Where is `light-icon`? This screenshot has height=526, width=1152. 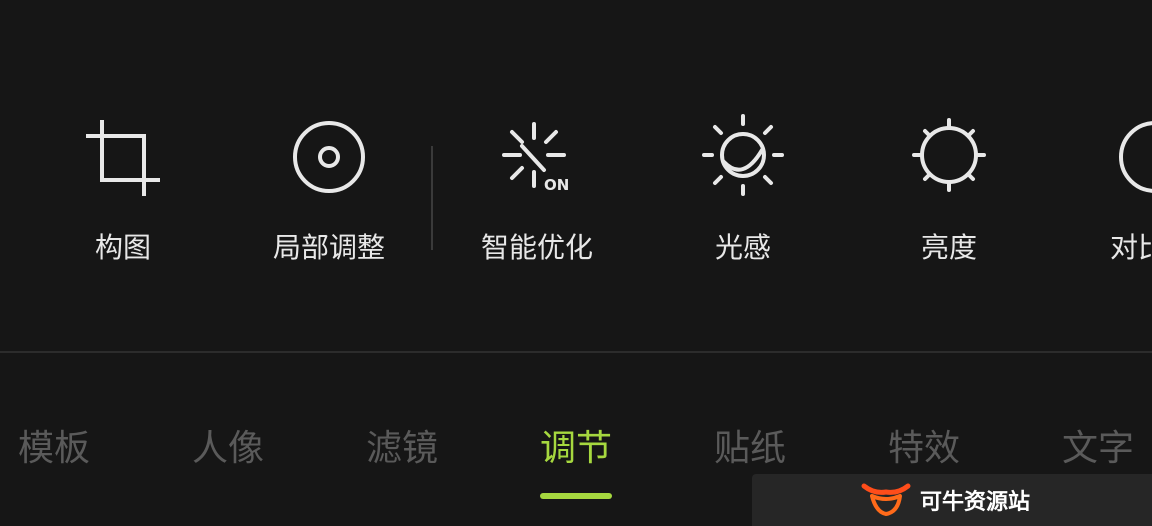
light-icon is located at coordinates (743, 157).